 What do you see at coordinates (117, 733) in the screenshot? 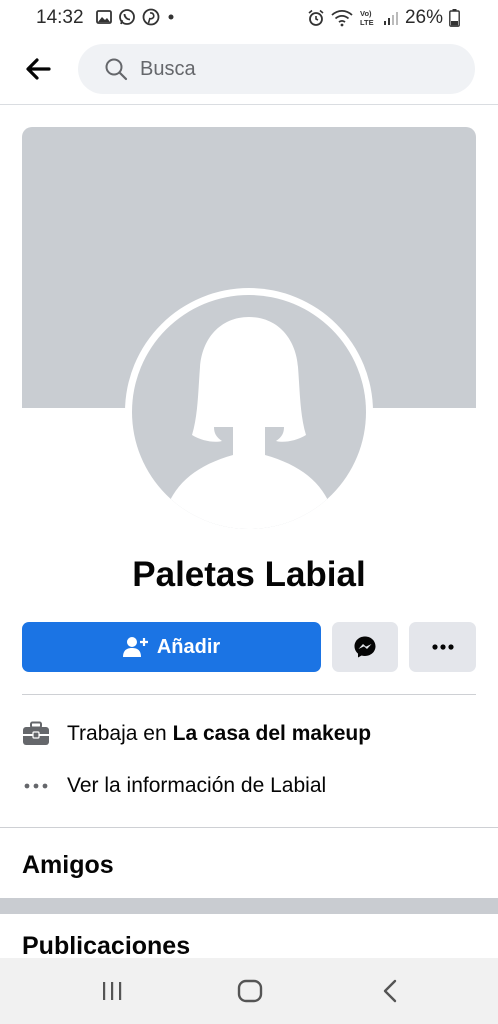
I see `work-prefix: Trabaja en` at bounding box center [117, 733].